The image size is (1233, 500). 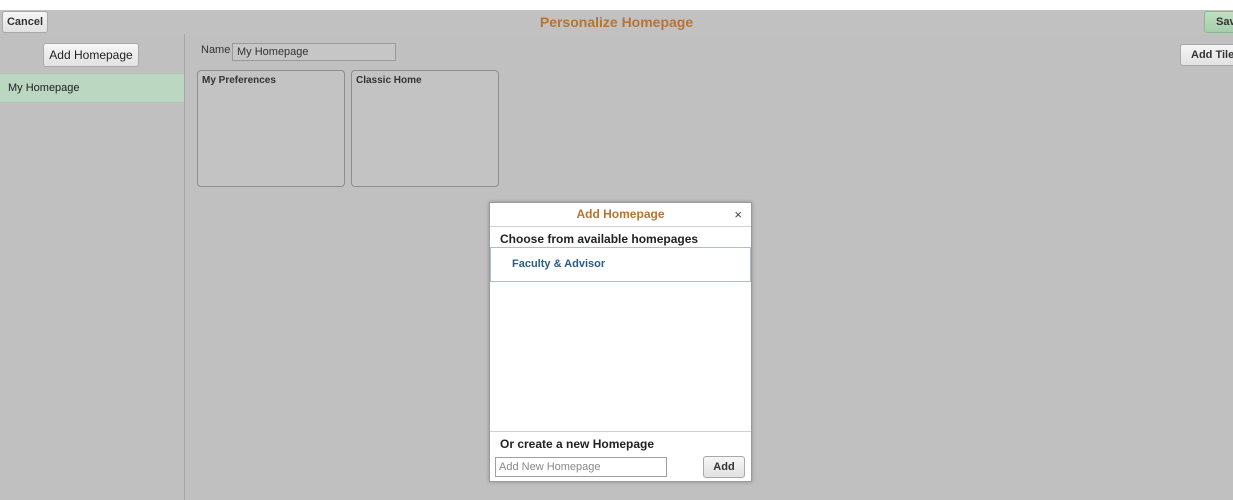 What do you see at coordinates (738, 214) in the screenshot?
I see `close-icon: ×` at bounding box center [738, 214].